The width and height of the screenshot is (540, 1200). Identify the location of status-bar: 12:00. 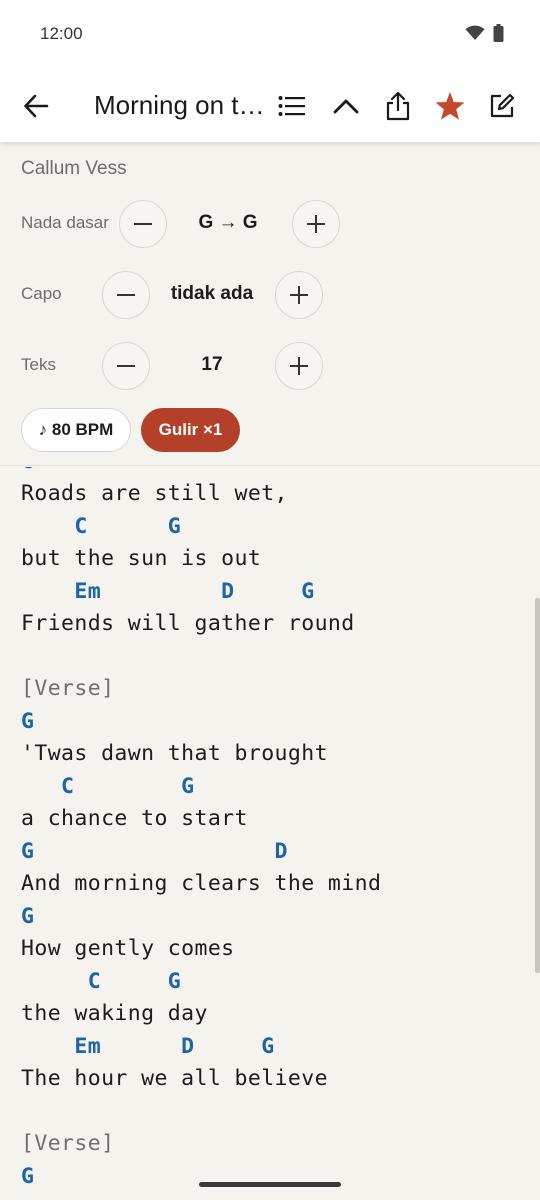
(270, 35).